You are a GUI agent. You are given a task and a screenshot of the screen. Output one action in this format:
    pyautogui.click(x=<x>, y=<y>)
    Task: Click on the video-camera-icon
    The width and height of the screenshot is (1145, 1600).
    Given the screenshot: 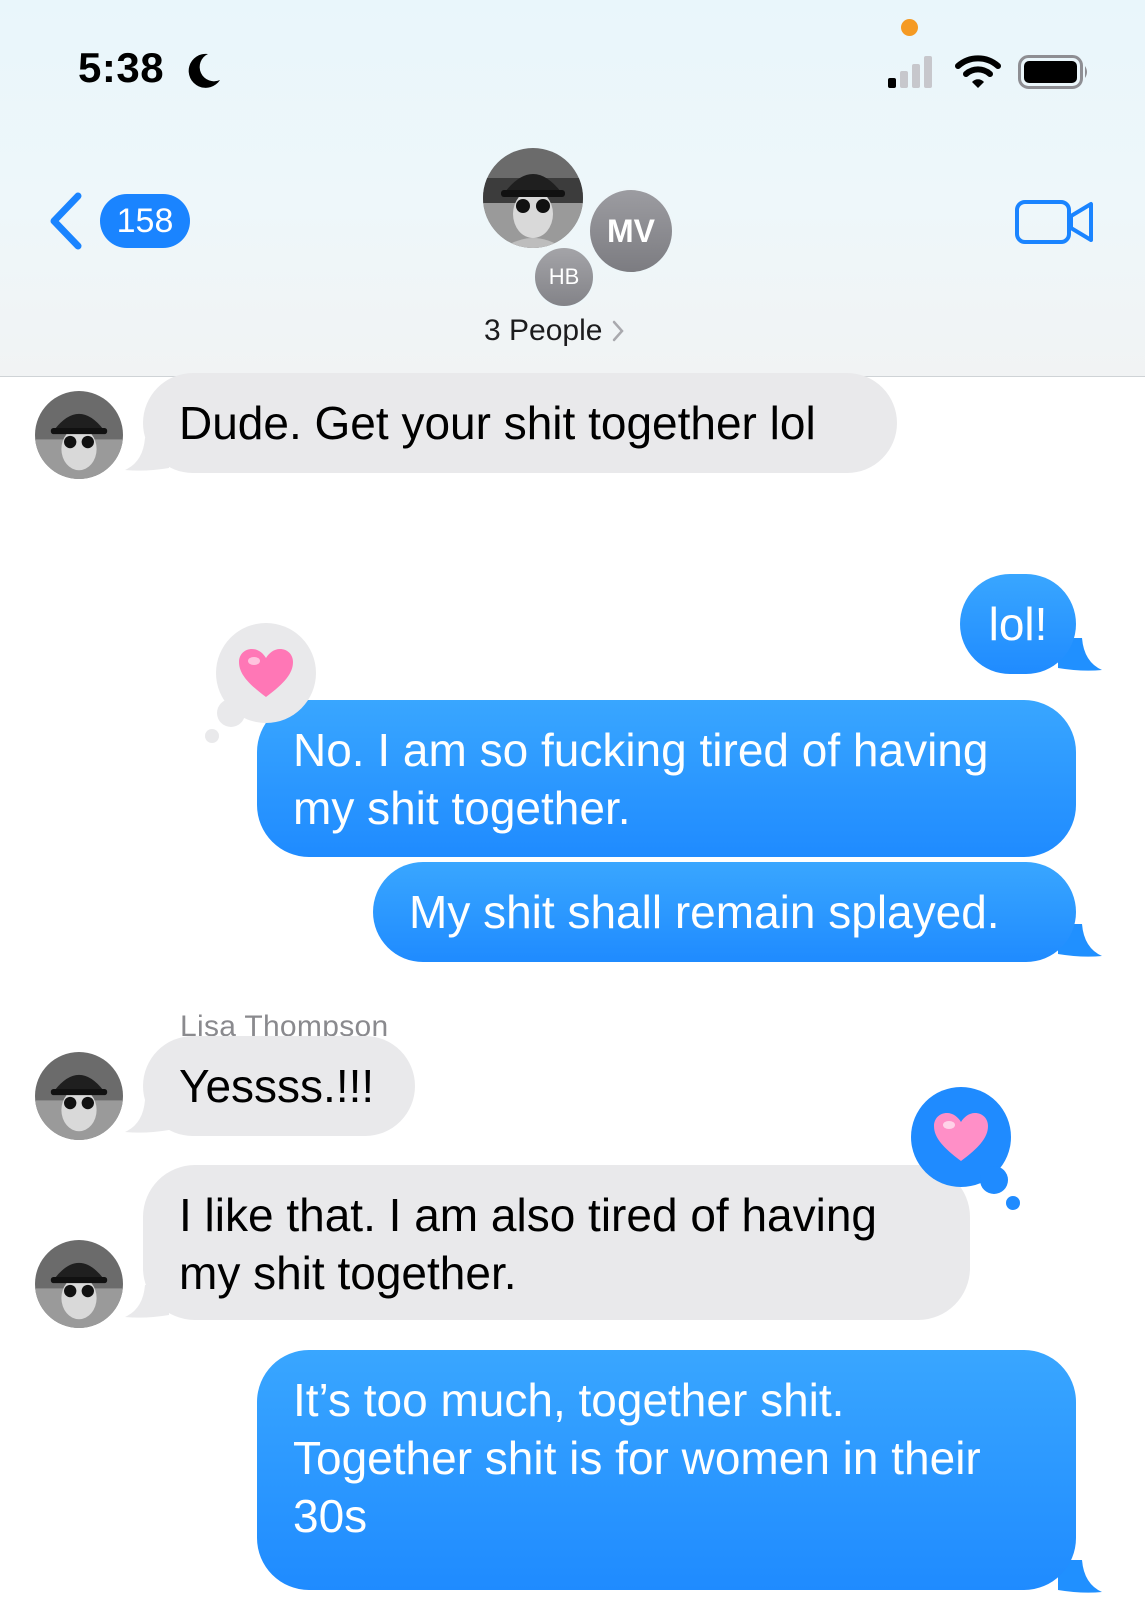 What is the action you would take?
    pyautogui.click(x=1055, y=222)
    